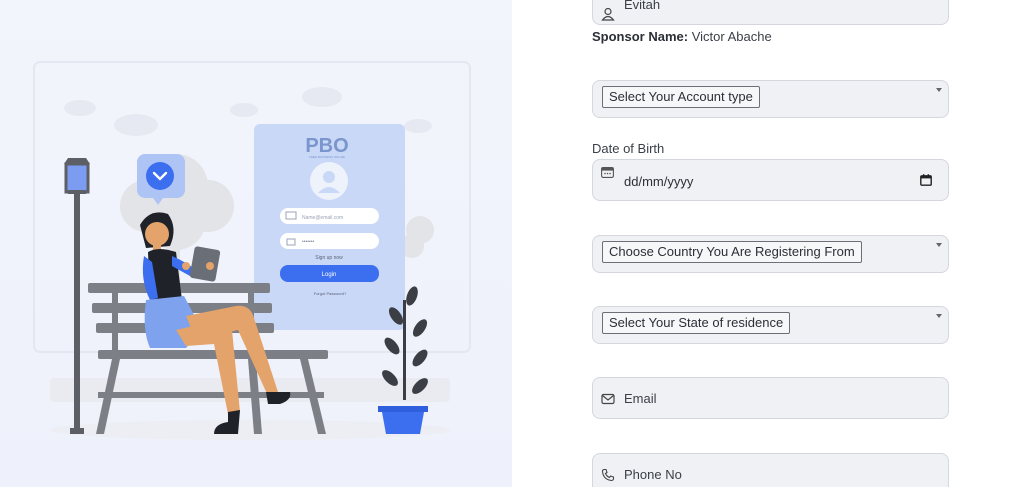  I want to click on pbo-logo-subtext: FREE BUSINESS ONLINE, so click(327, 157).